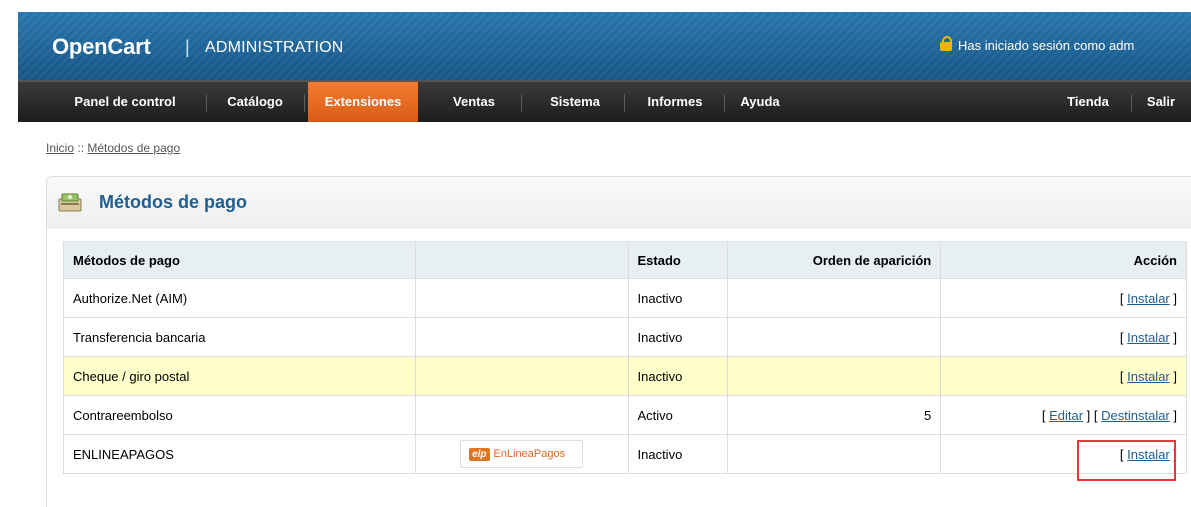 Image resolution: width=1191 pixels, height=507 pixels. What do you see at coordinates (274, 47) in the screenshot?
I see `admin-subtitle: ADMINISTRATION` at bounding box center [274, 47].